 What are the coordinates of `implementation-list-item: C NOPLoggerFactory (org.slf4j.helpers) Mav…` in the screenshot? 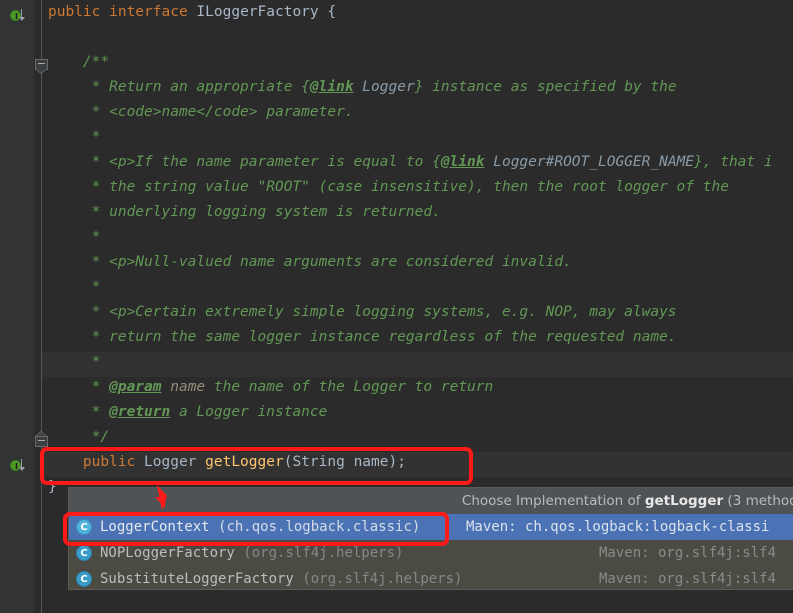 It's located at (431, 553).